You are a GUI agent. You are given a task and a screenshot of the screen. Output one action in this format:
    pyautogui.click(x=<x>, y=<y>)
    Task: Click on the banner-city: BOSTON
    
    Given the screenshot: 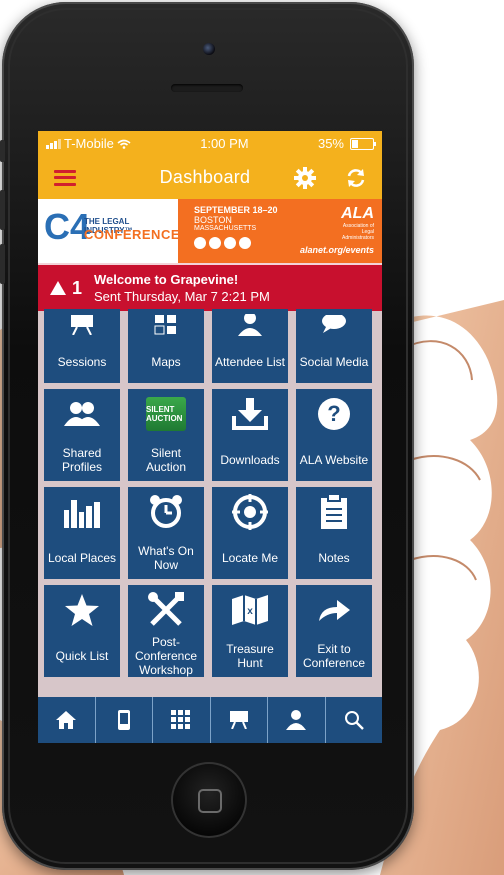 What is the action you would take?
    pyautogui.click(x=213, y=220)
    